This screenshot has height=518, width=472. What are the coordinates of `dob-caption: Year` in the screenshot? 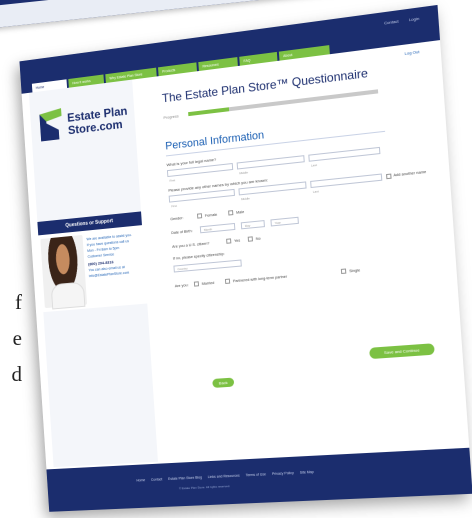 It's located at (277, 223).